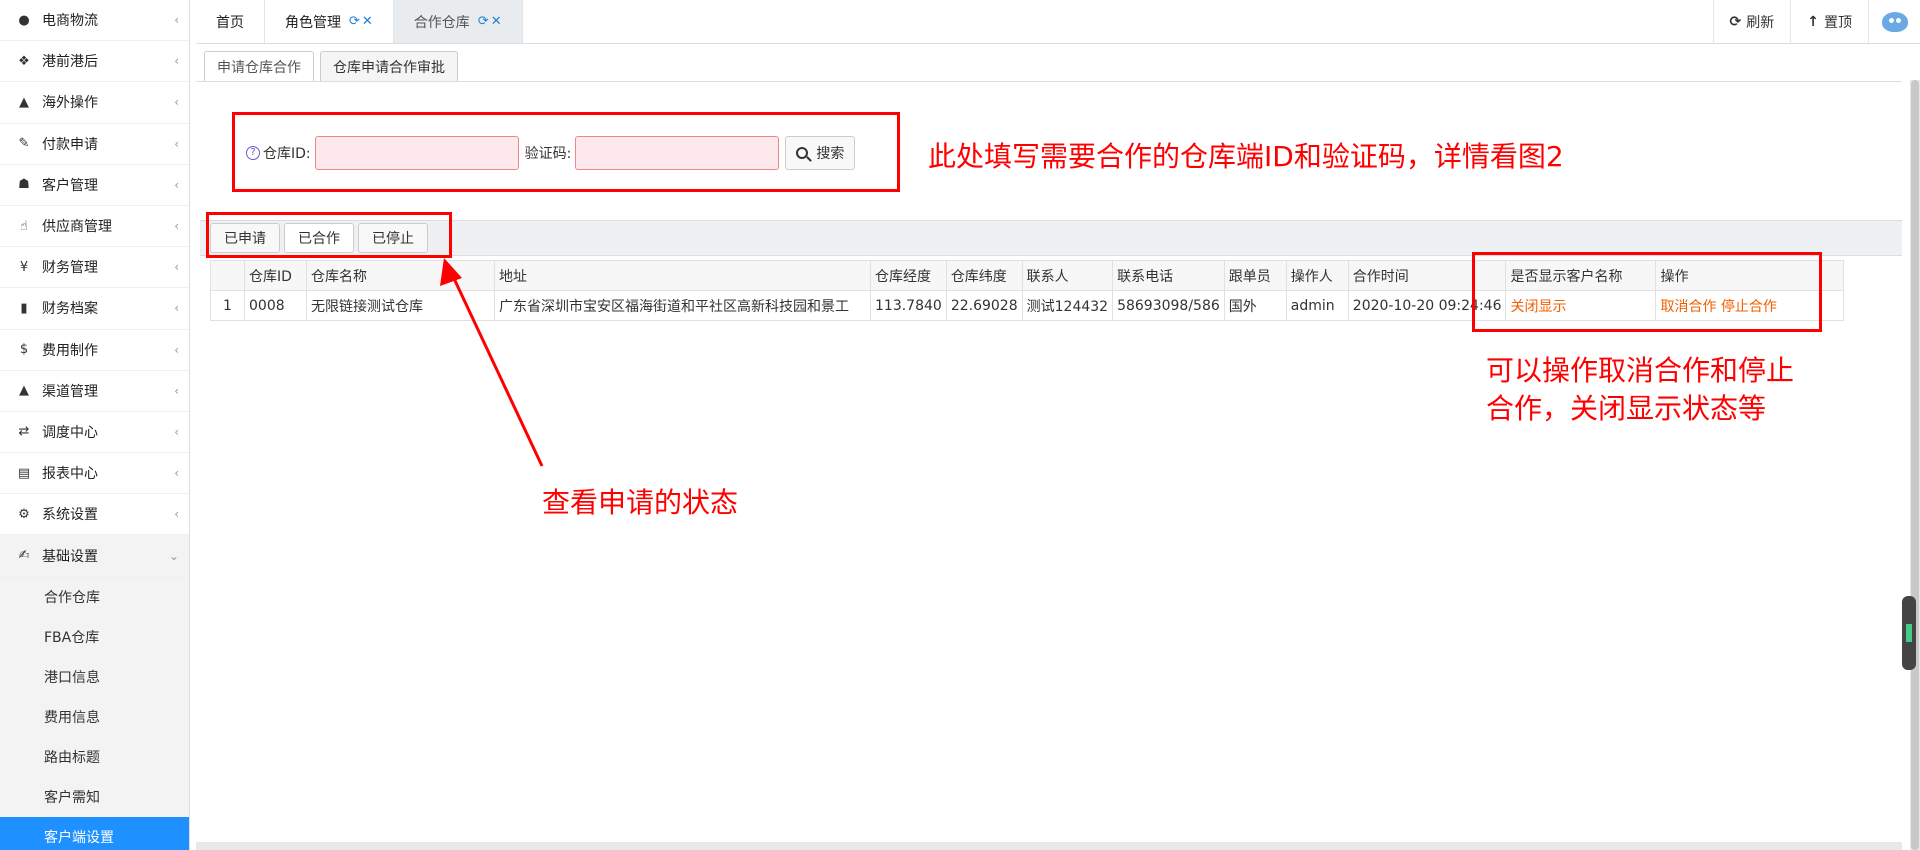 The image size is (1920, 850). What do you see at coordinates (682, 275) in the screenshot?
I see `col-address: 地址` at bounding box center [682, 275].